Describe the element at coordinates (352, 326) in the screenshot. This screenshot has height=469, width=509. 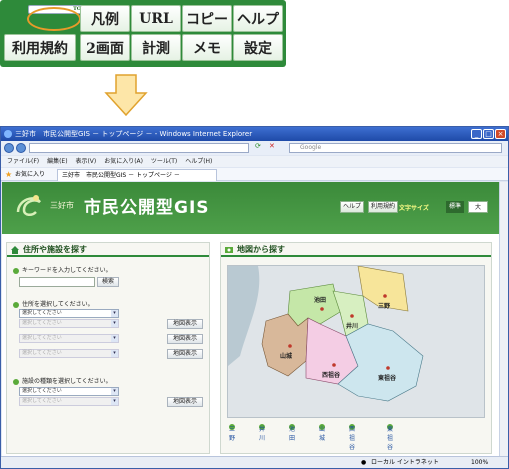
I see `label-ikawa: 井川` at that location.